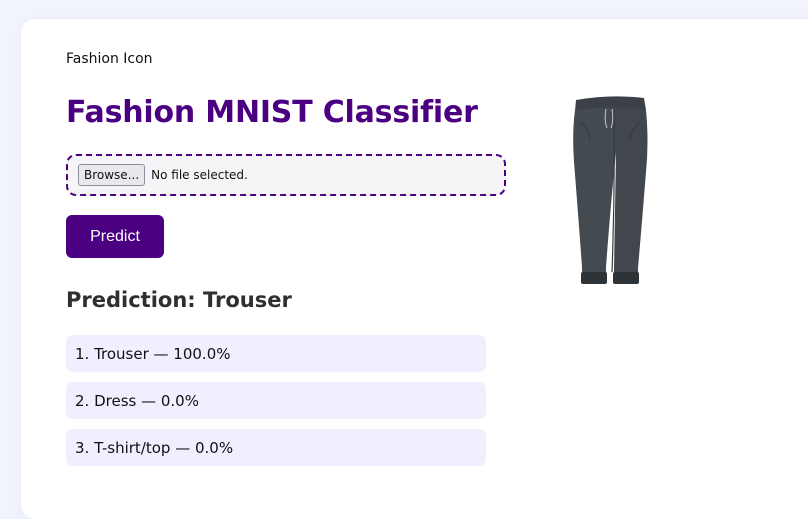 This screenshot has width=808, height=519. What do you see at coordinates (594, 278) in the screenshot?
I see `left-cuff` at bounding box center [594, 278].